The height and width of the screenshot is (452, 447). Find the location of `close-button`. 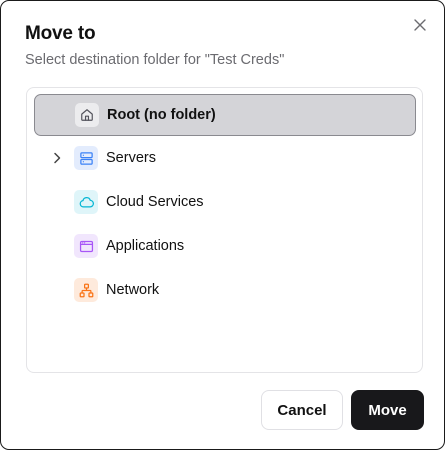

close-button is located at coordinates (420, 25).